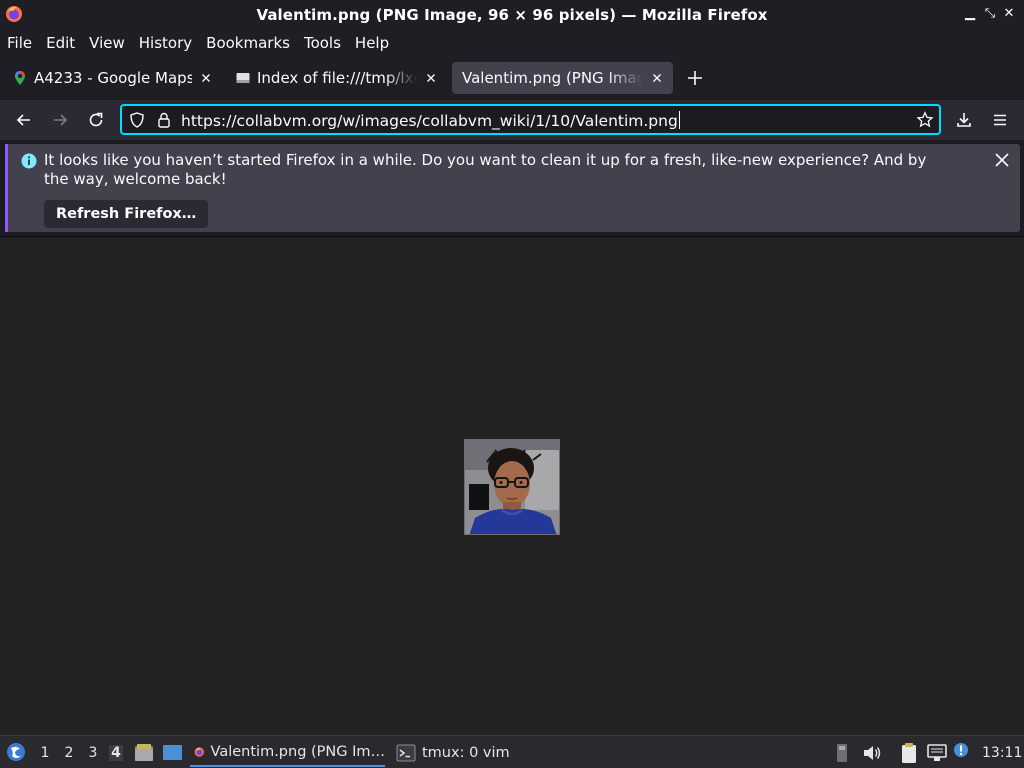 The width and height of the screenshot is (1024, 768). Describe the element at coordinates (107, 43) in the screenshot. I see `menu-view: View` at that location.